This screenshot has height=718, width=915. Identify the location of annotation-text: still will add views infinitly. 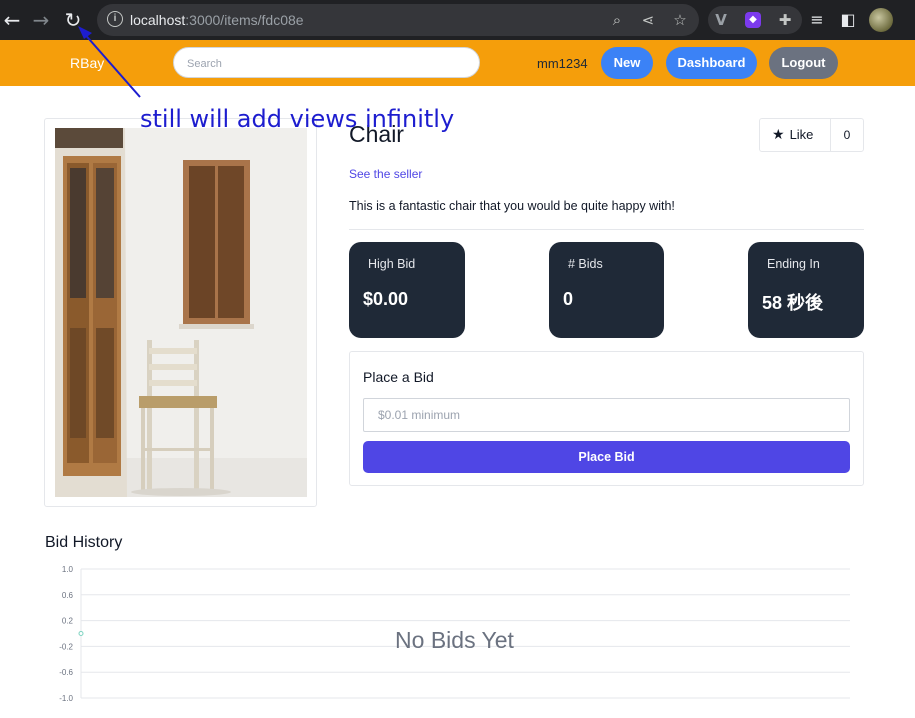
(297, 119).